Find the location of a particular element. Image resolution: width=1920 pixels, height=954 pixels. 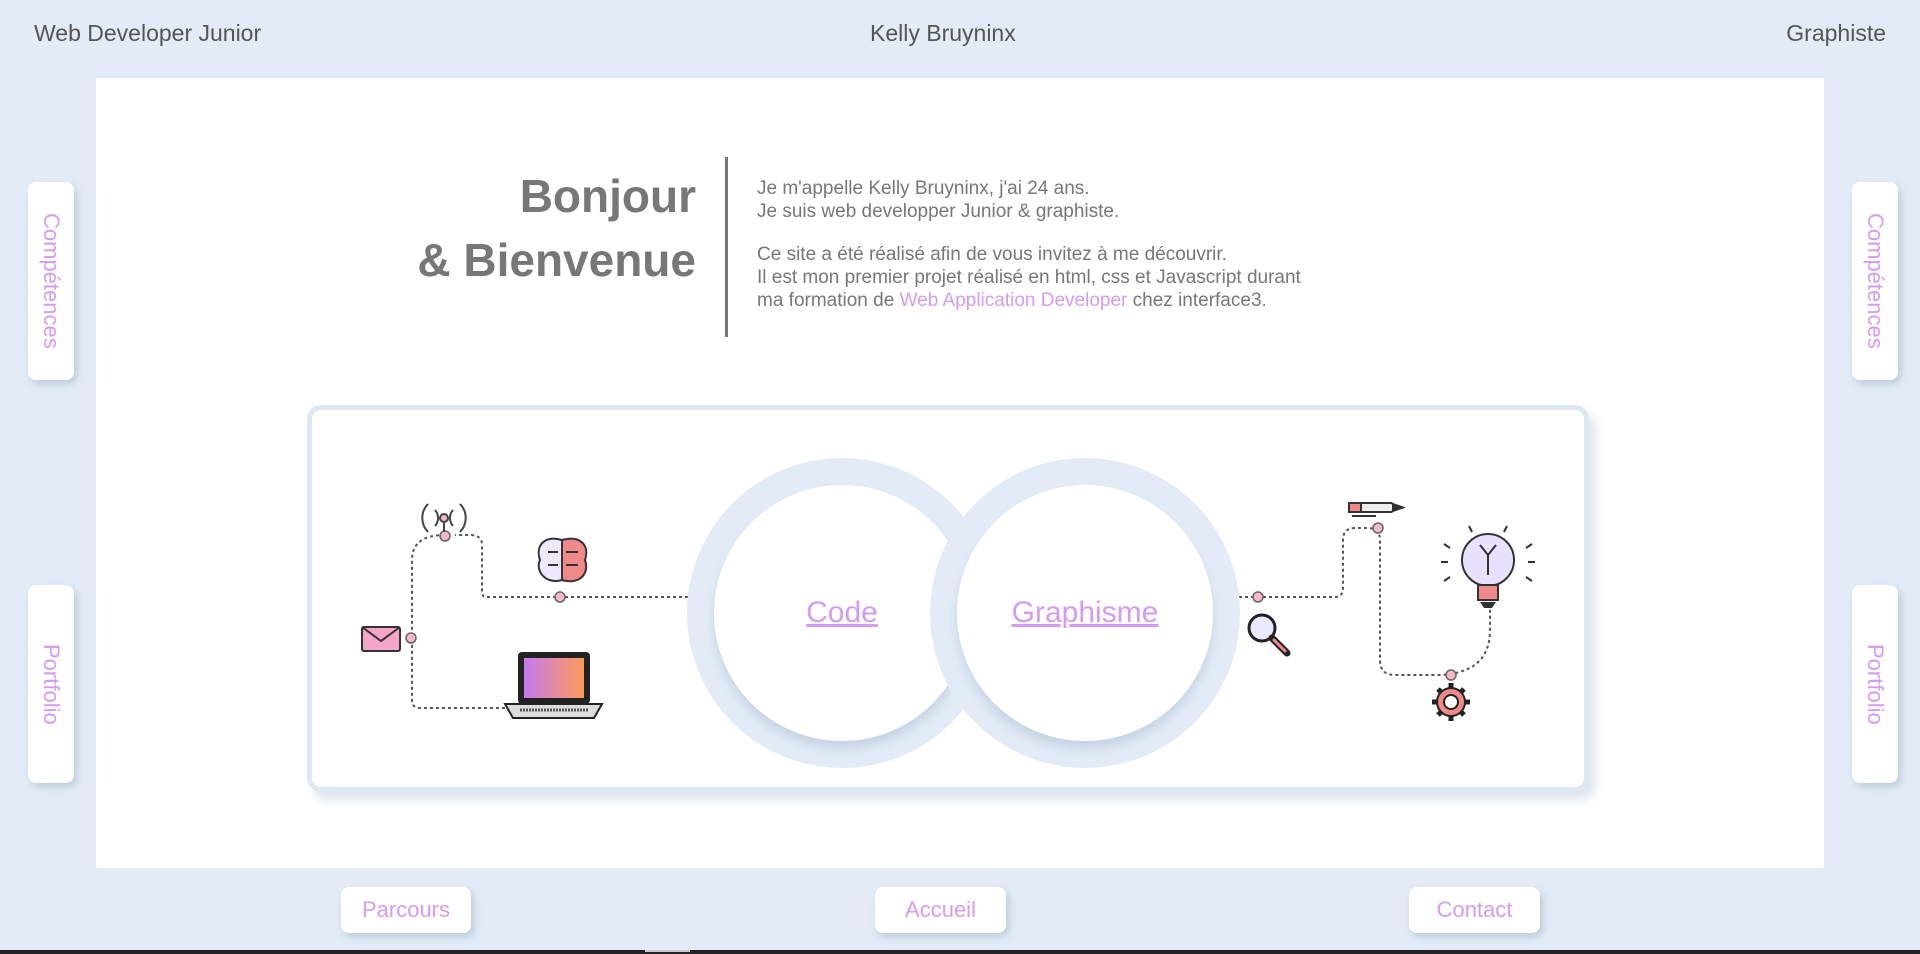

graphisme-ring: Graphisme is located at coordinates (1085, 613).